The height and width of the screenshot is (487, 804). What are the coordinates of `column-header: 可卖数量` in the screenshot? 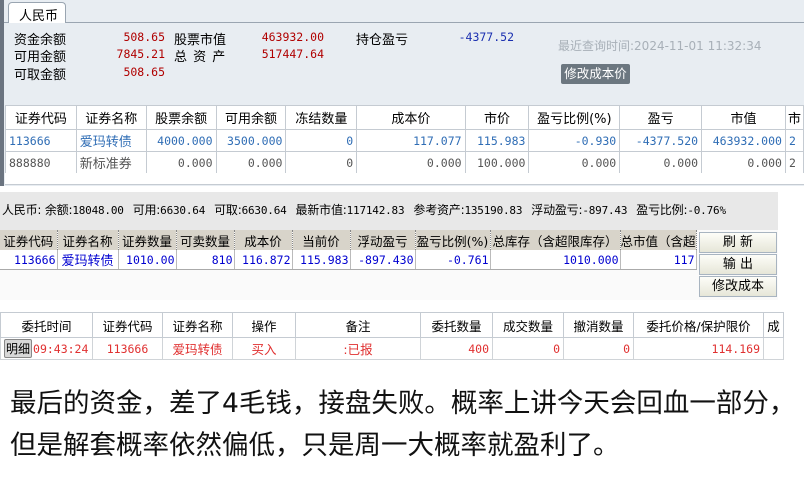 It's located at (205, 240).